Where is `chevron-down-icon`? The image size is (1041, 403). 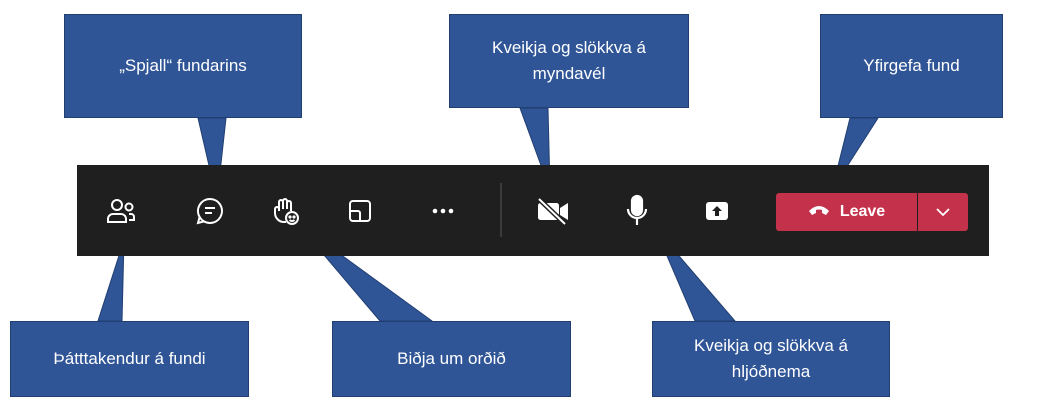 chevron-down-icon is located at coordinates (943, 212).